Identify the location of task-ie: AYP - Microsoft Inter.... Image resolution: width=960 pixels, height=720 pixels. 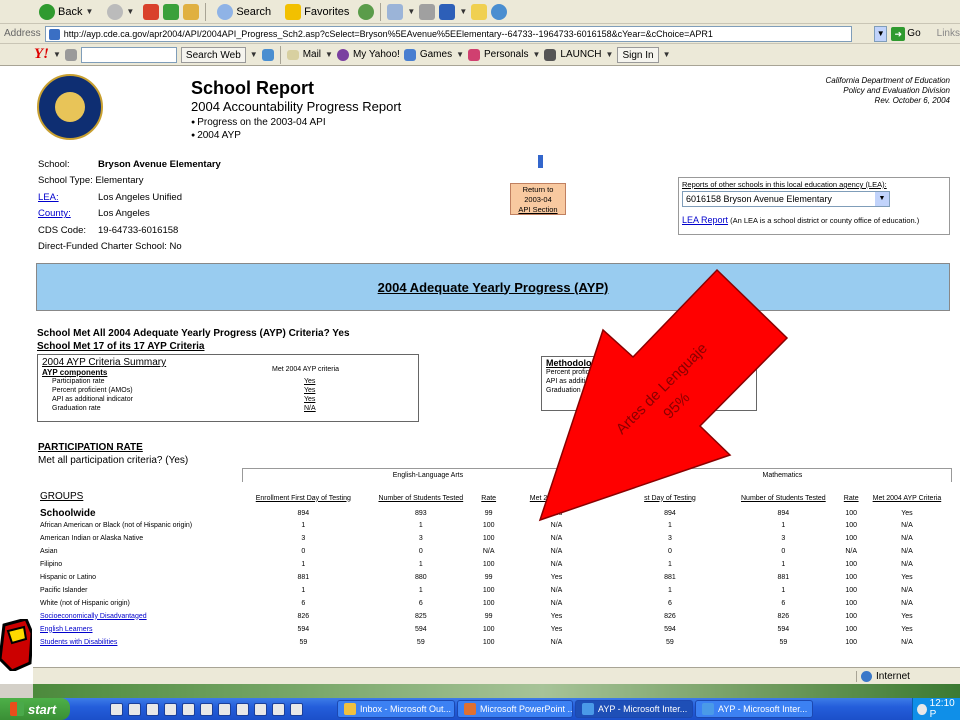
(754, 709).